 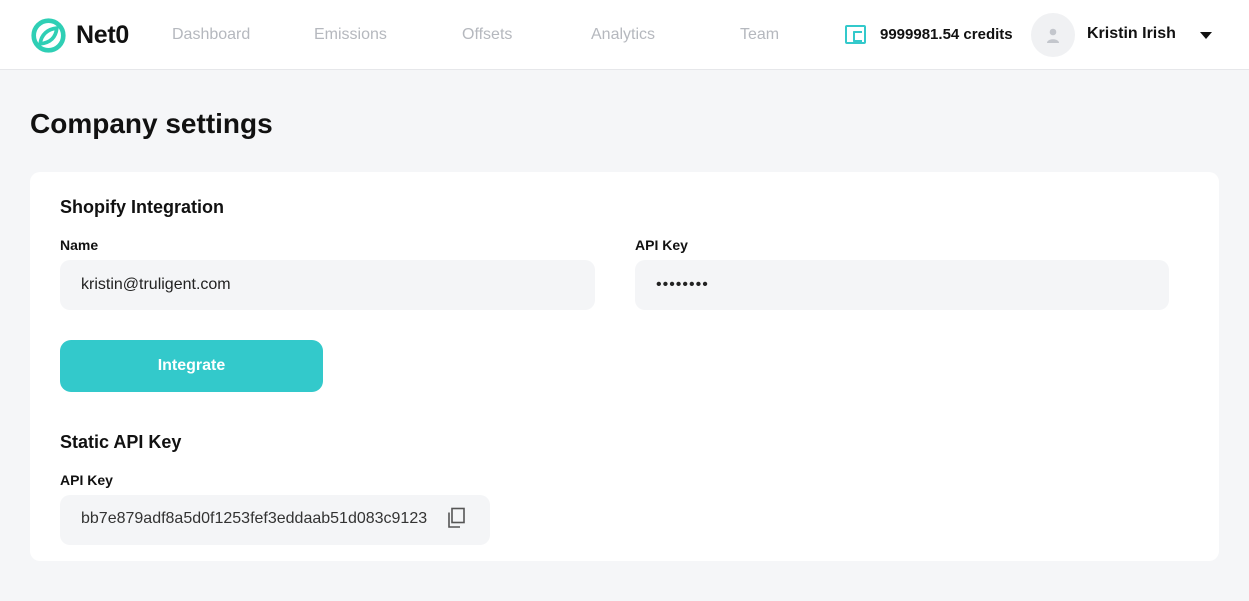 What do you see at coordinates (327, 285) in the screenshot?
I see `name-input` at bounding box center [327, 285].